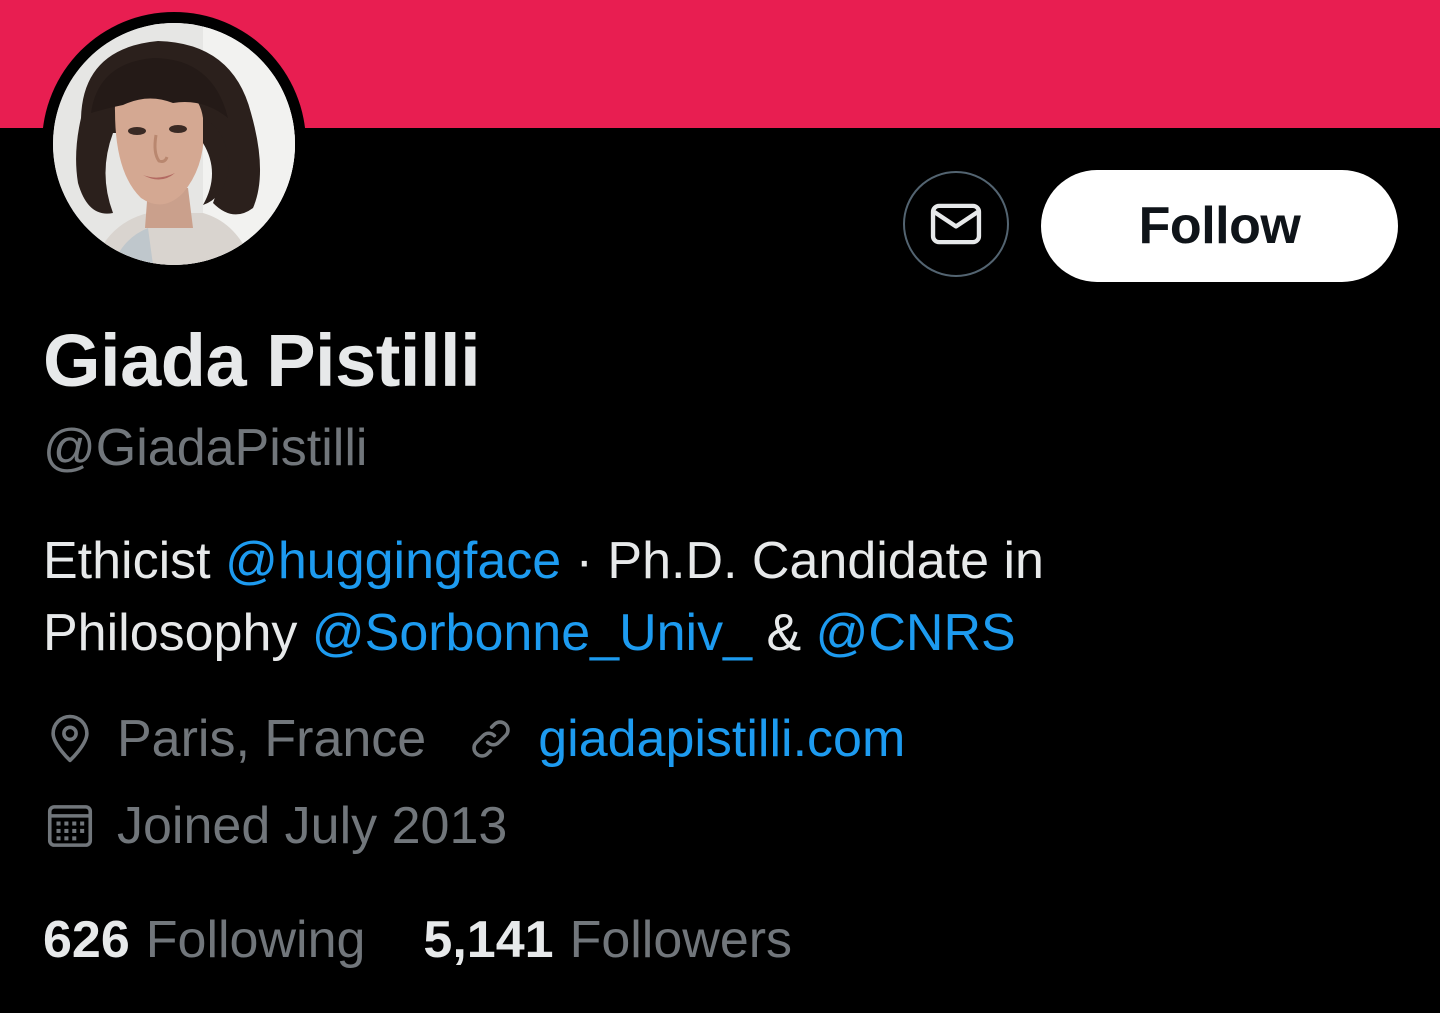 The image size is (1440, 1013). Describe the element at coordinates (488, 940) in the screenshot. I see `followers-count: 5,141` at that location.